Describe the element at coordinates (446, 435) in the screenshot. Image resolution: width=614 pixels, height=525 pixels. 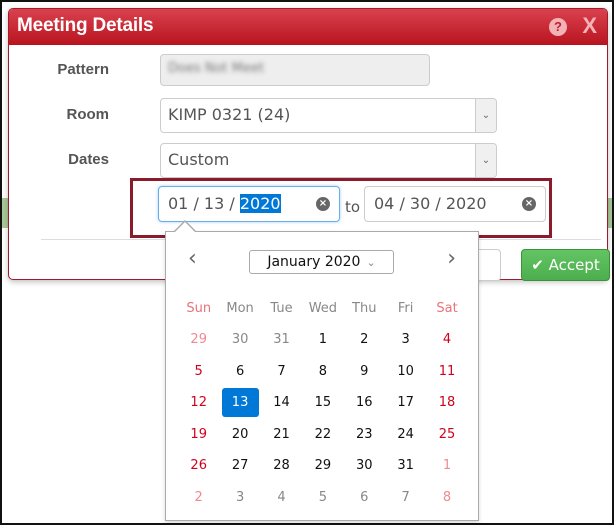
I see `calendar-day: 25` at that location.